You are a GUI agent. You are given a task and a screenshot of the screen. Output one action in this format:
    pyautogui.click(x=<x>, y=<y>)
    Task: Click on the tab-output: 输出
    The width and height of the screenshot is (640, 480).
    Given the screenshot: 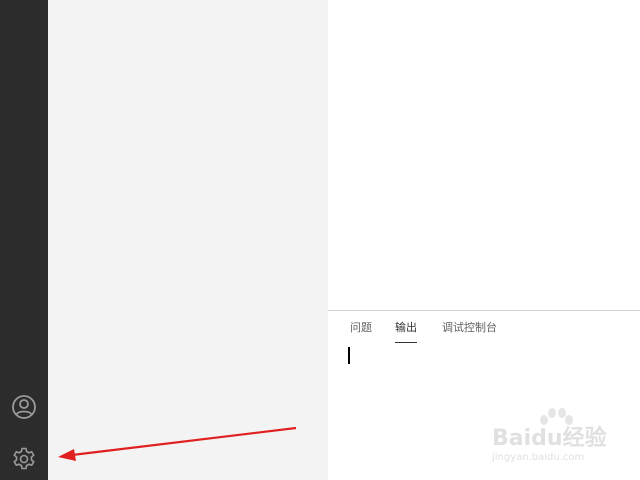 What is the action you would take?
    pyautogui.click(x=406, y=332)
    